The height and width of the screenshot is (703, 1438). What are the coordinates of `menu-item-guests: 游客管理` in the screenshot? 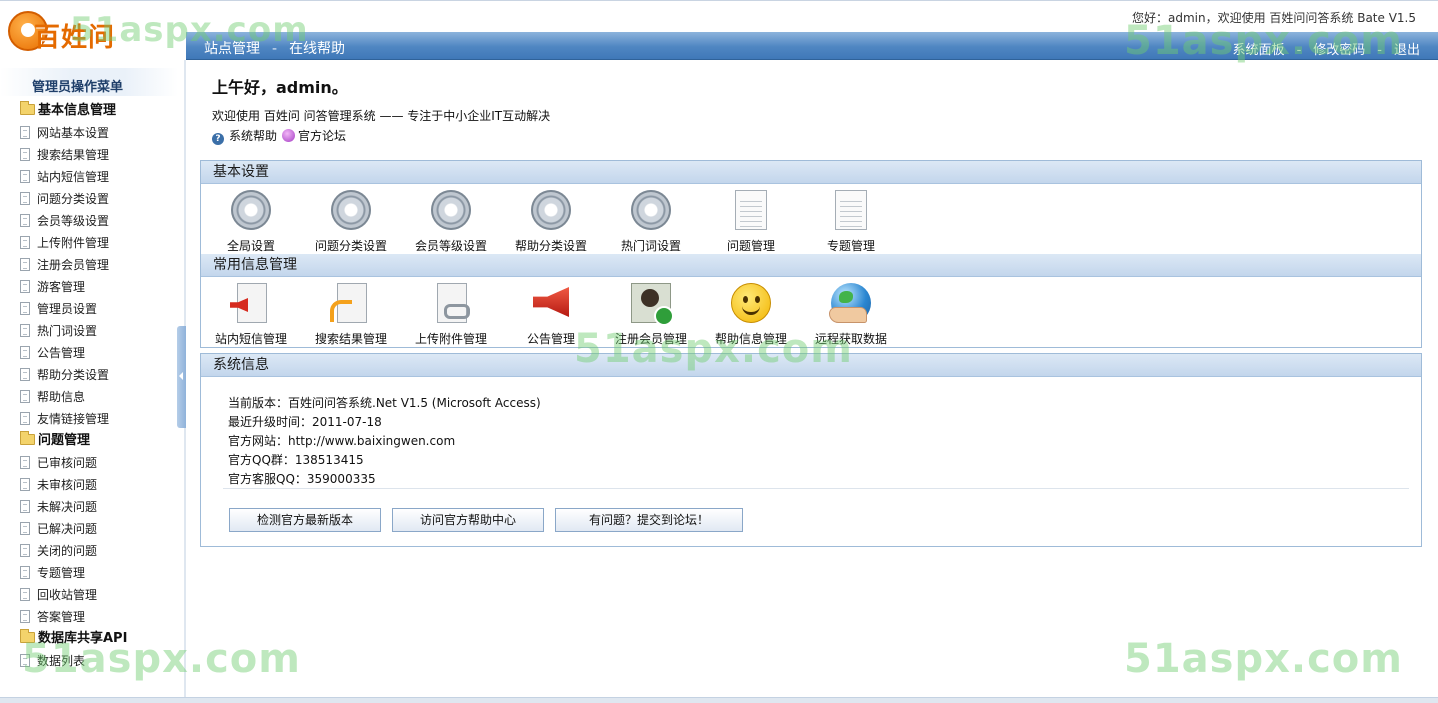 It's located at (100, 287).